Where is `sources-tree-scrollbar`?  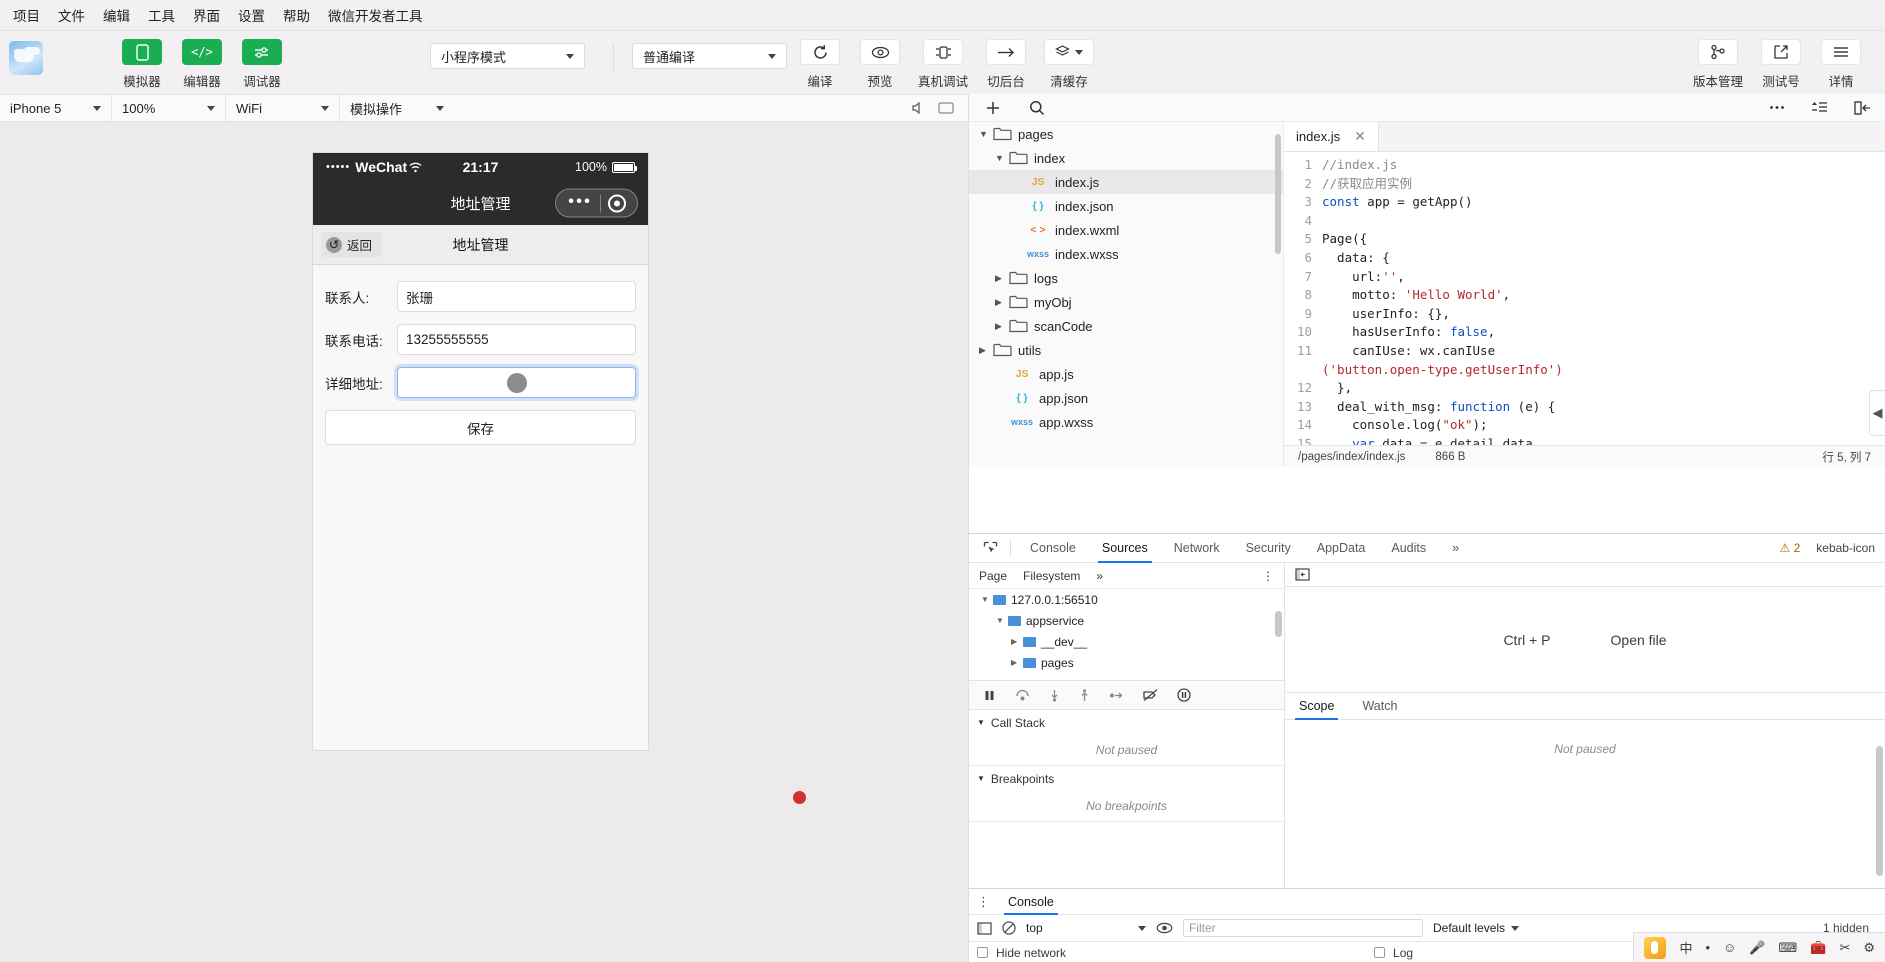 sources-tree-scrollbar is located at coordinates (1278, 624).